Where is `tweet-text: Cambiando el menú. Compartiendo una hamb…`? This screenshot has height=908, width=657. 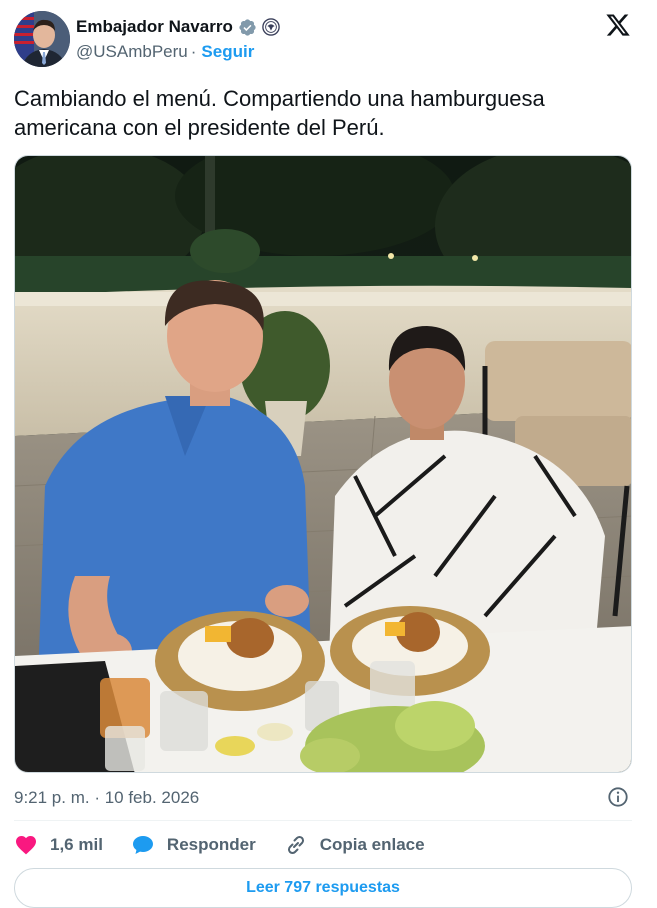 tweet-text: Cambiando el menú. Compartiendo una hamb… is located at coordinates (279, 113).